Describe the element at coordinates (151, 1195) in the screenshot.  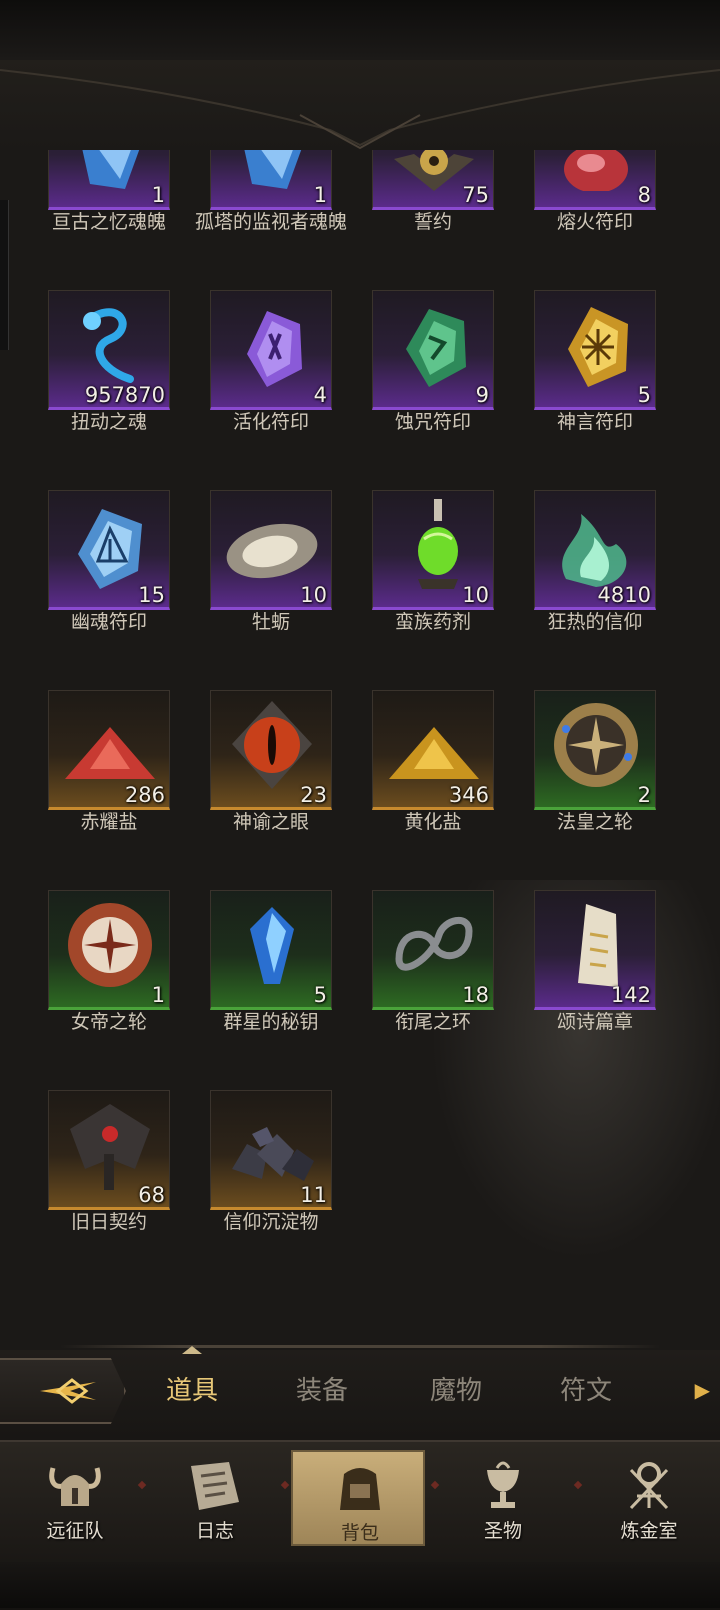
I see `item-count: 68` at that location.